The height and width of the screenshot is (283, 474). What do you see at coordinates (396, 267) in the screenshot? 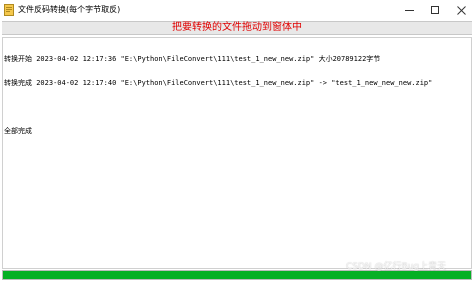
I see `watermark-text: CSDN @亿行Bug上青天` at bounding box center [396, 267].